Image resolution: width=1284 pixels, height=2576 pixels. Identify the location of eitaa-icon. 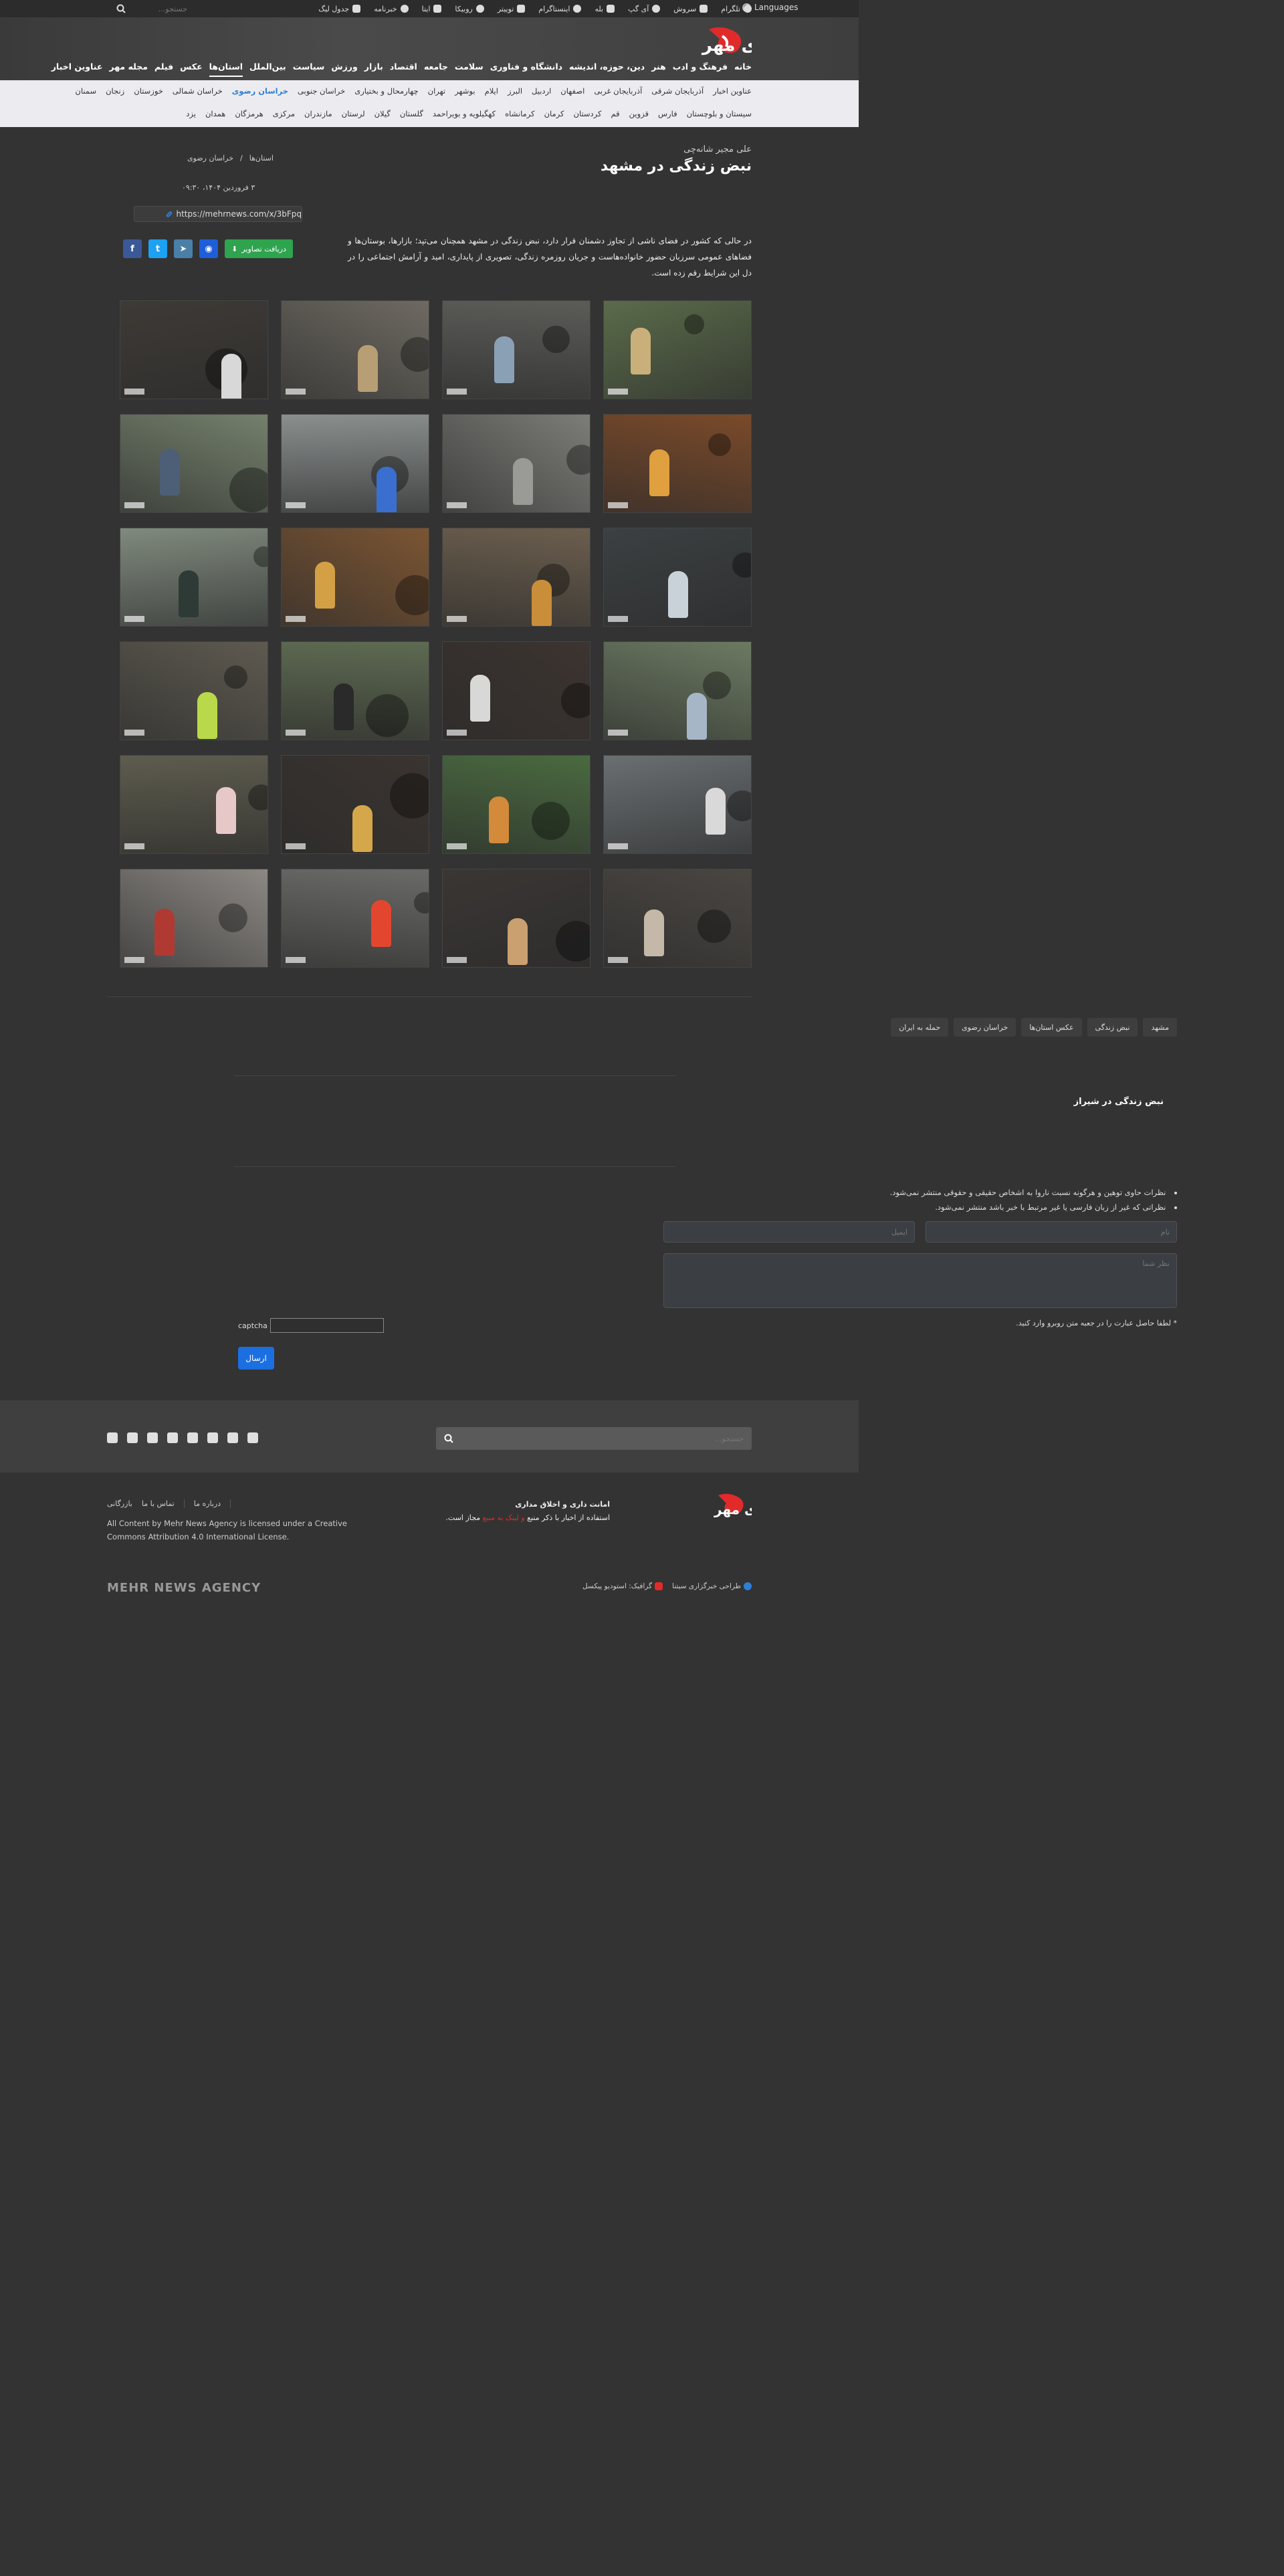
(112, 1437).